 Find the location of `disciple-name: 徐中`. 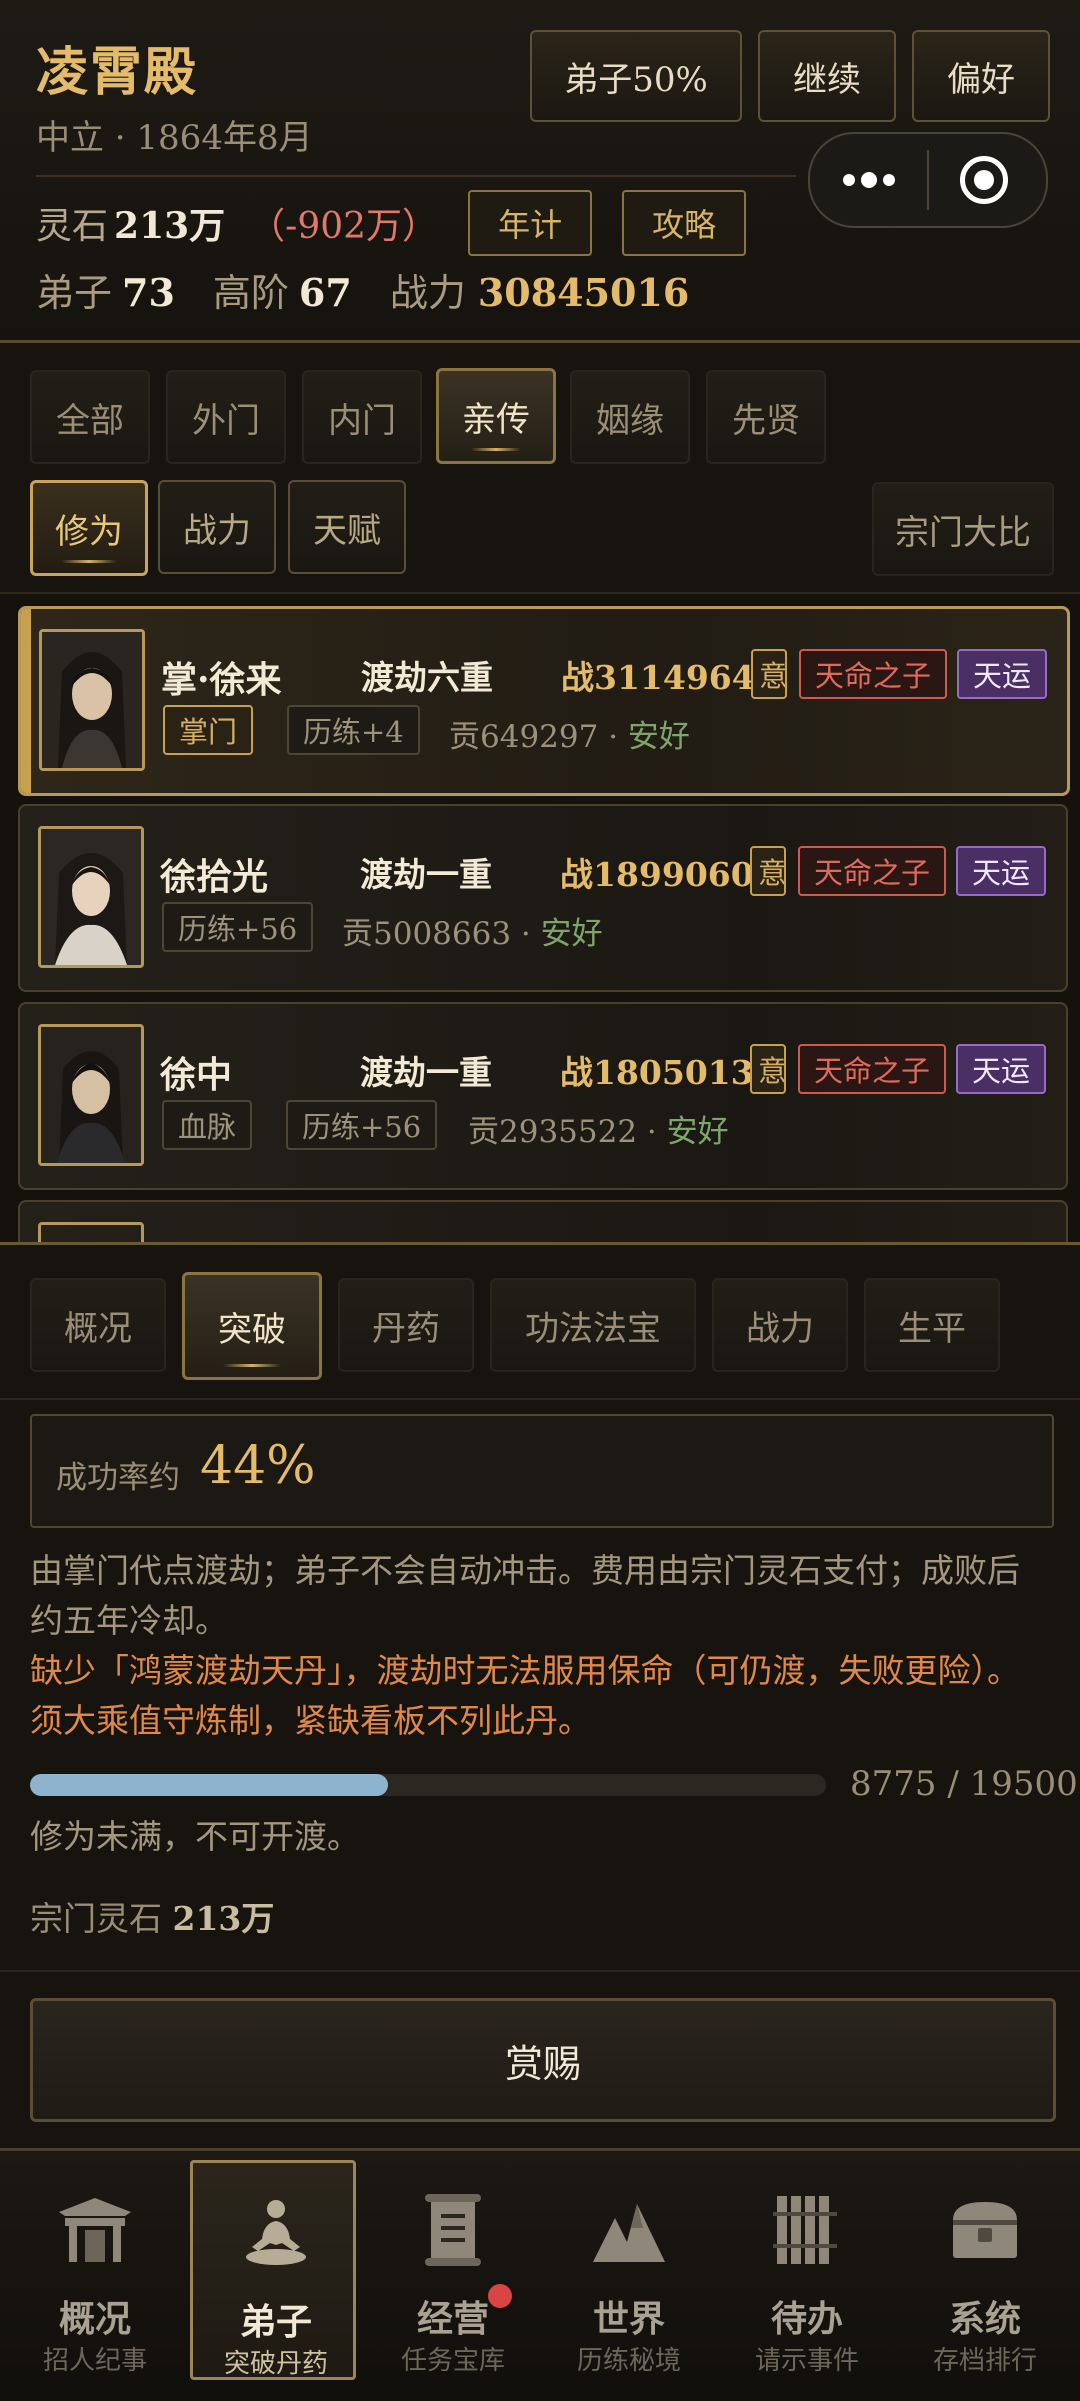

disciple-name: 徐中 is located at coordinates (196, 1075).